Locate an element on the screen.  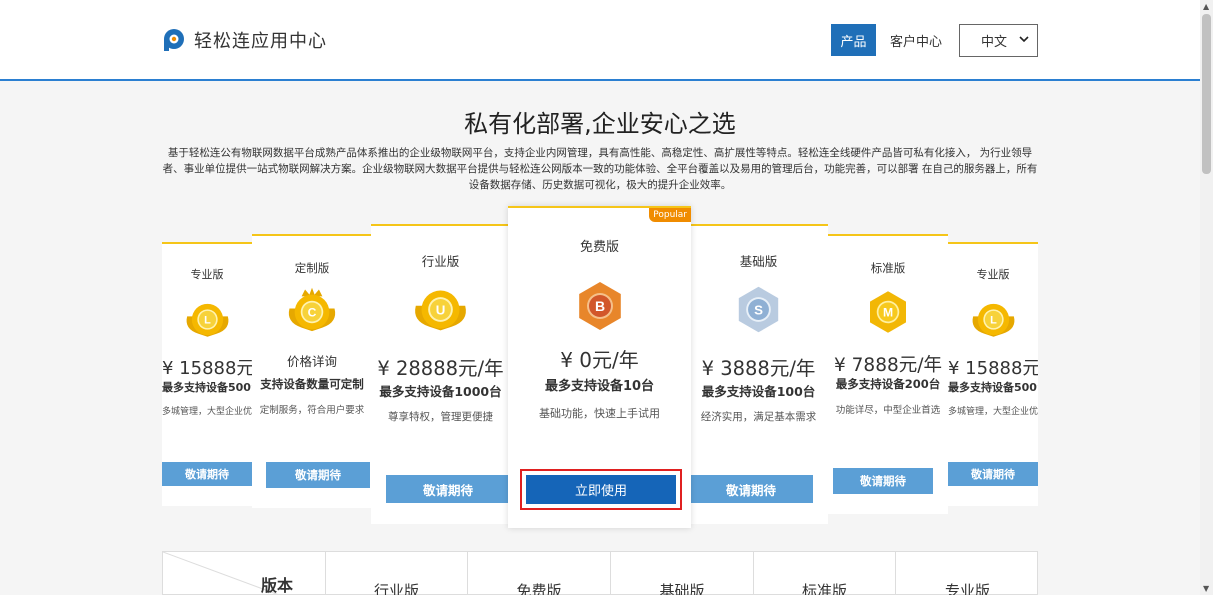
plan-badge-icon: B is located at coordinates (600, 308).